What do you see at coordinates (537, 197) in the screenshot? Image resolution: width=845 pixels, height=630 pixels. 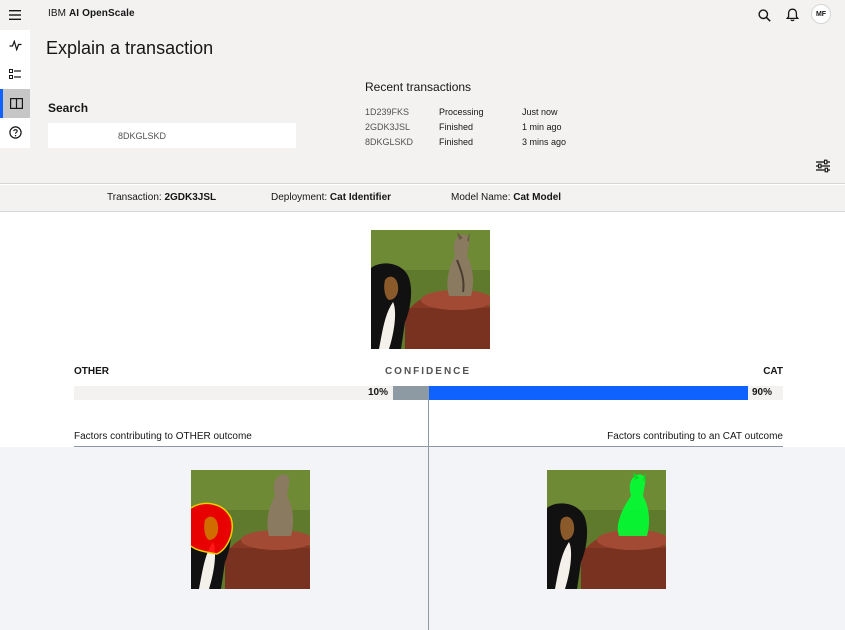 I see `model-value: Cat Model` at bounding box center [537, 197].